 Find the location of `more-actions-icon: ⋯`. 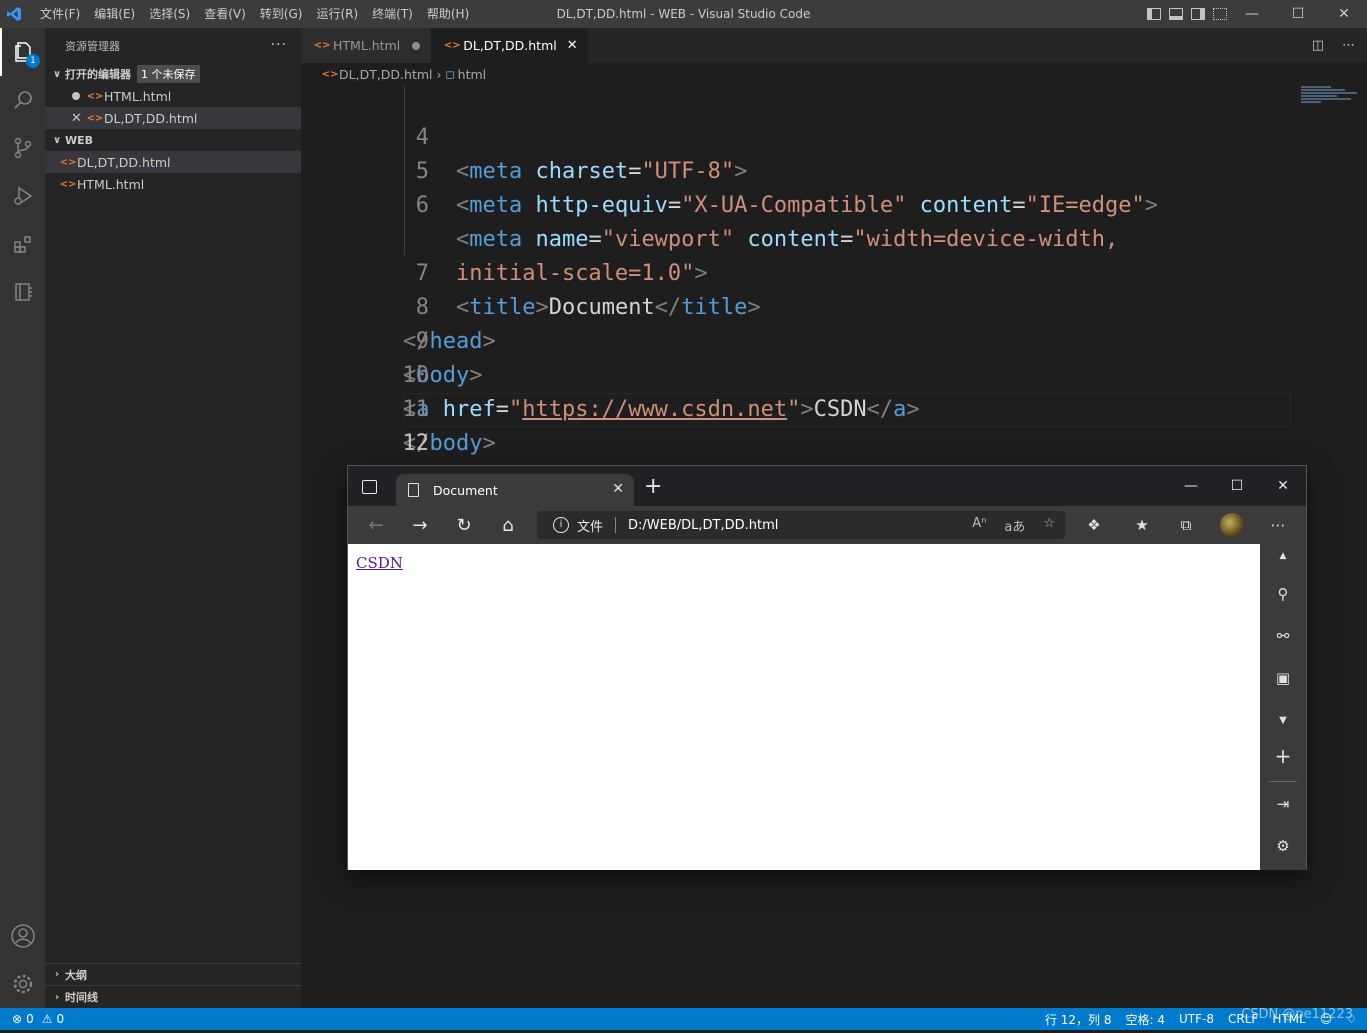

more-actions-icon: ⋯ is located at coordinates (1348, 45).